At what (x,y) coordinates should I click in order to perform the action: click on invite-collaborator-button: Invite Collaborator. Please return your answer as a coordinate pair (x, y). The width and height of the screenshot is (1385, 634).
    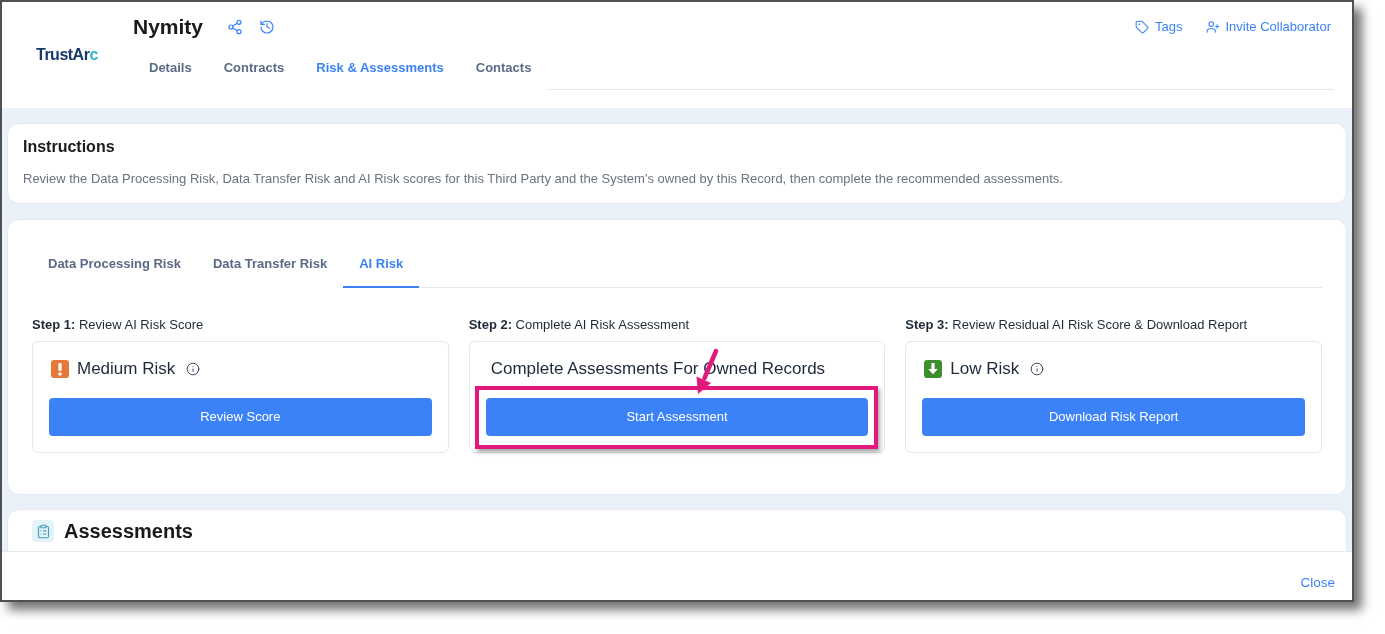
    Looking at the image, I should click on (1268, 27).